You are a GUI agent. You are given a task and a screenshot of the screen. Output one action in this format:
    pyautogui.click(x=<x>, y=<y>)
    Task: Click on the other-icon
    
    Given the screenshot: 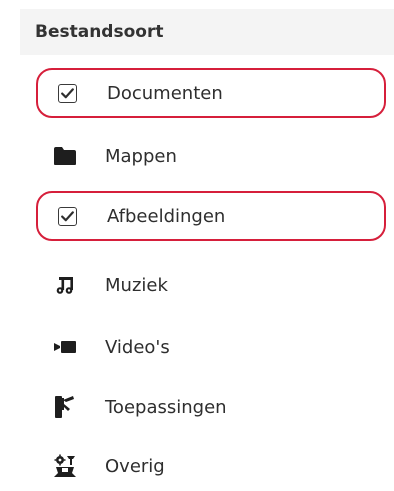 What is the action you would take?
    pyautogui.click(x=65, y=466)
    